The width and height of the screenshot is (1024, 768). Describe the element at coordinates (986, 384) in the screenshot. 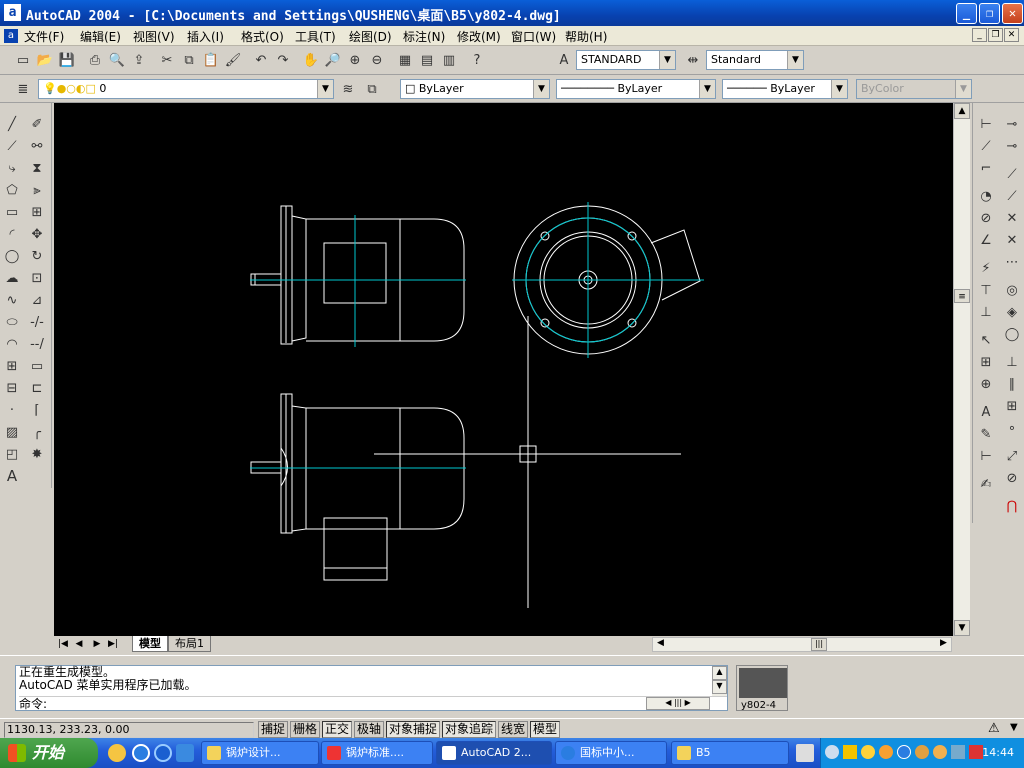

I see `center-mark-icon: ⊕` at that location.